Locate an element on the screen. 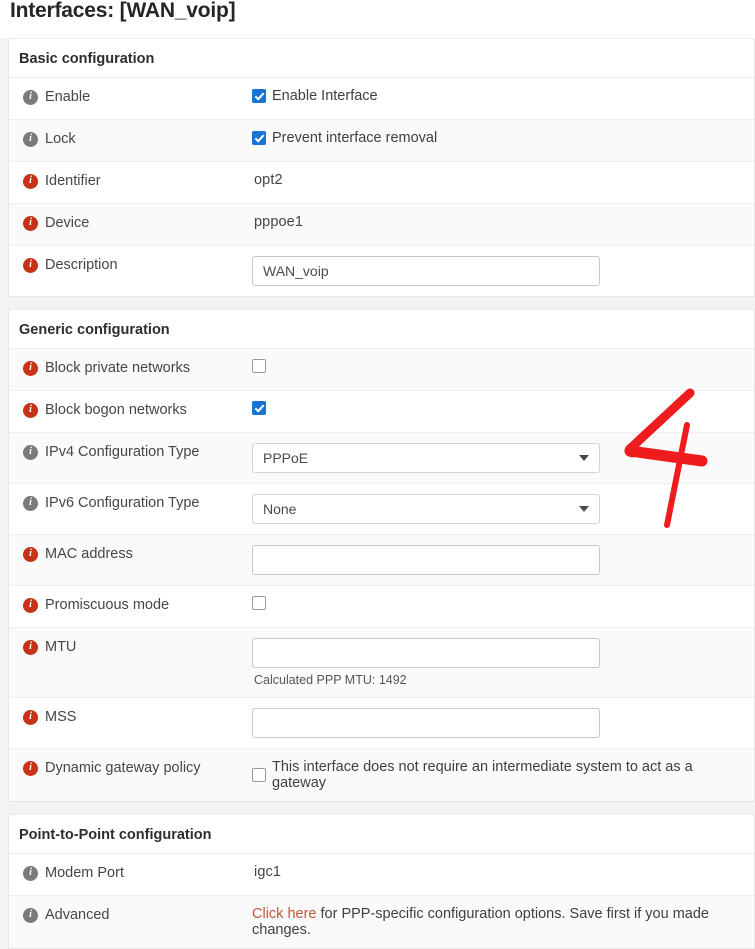 This screenshot has height=949, width=755. label-text: Promiscuous mode is located at coordinates (107, 605).